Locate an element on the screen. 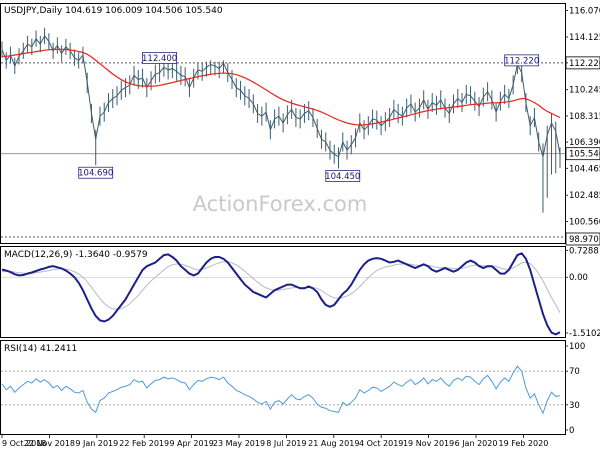 Image resolution: width=600 pixels, height=450 pixels. rsi-panel-title: RSI(14) 41.2411 is located at coordinates (40, 349).